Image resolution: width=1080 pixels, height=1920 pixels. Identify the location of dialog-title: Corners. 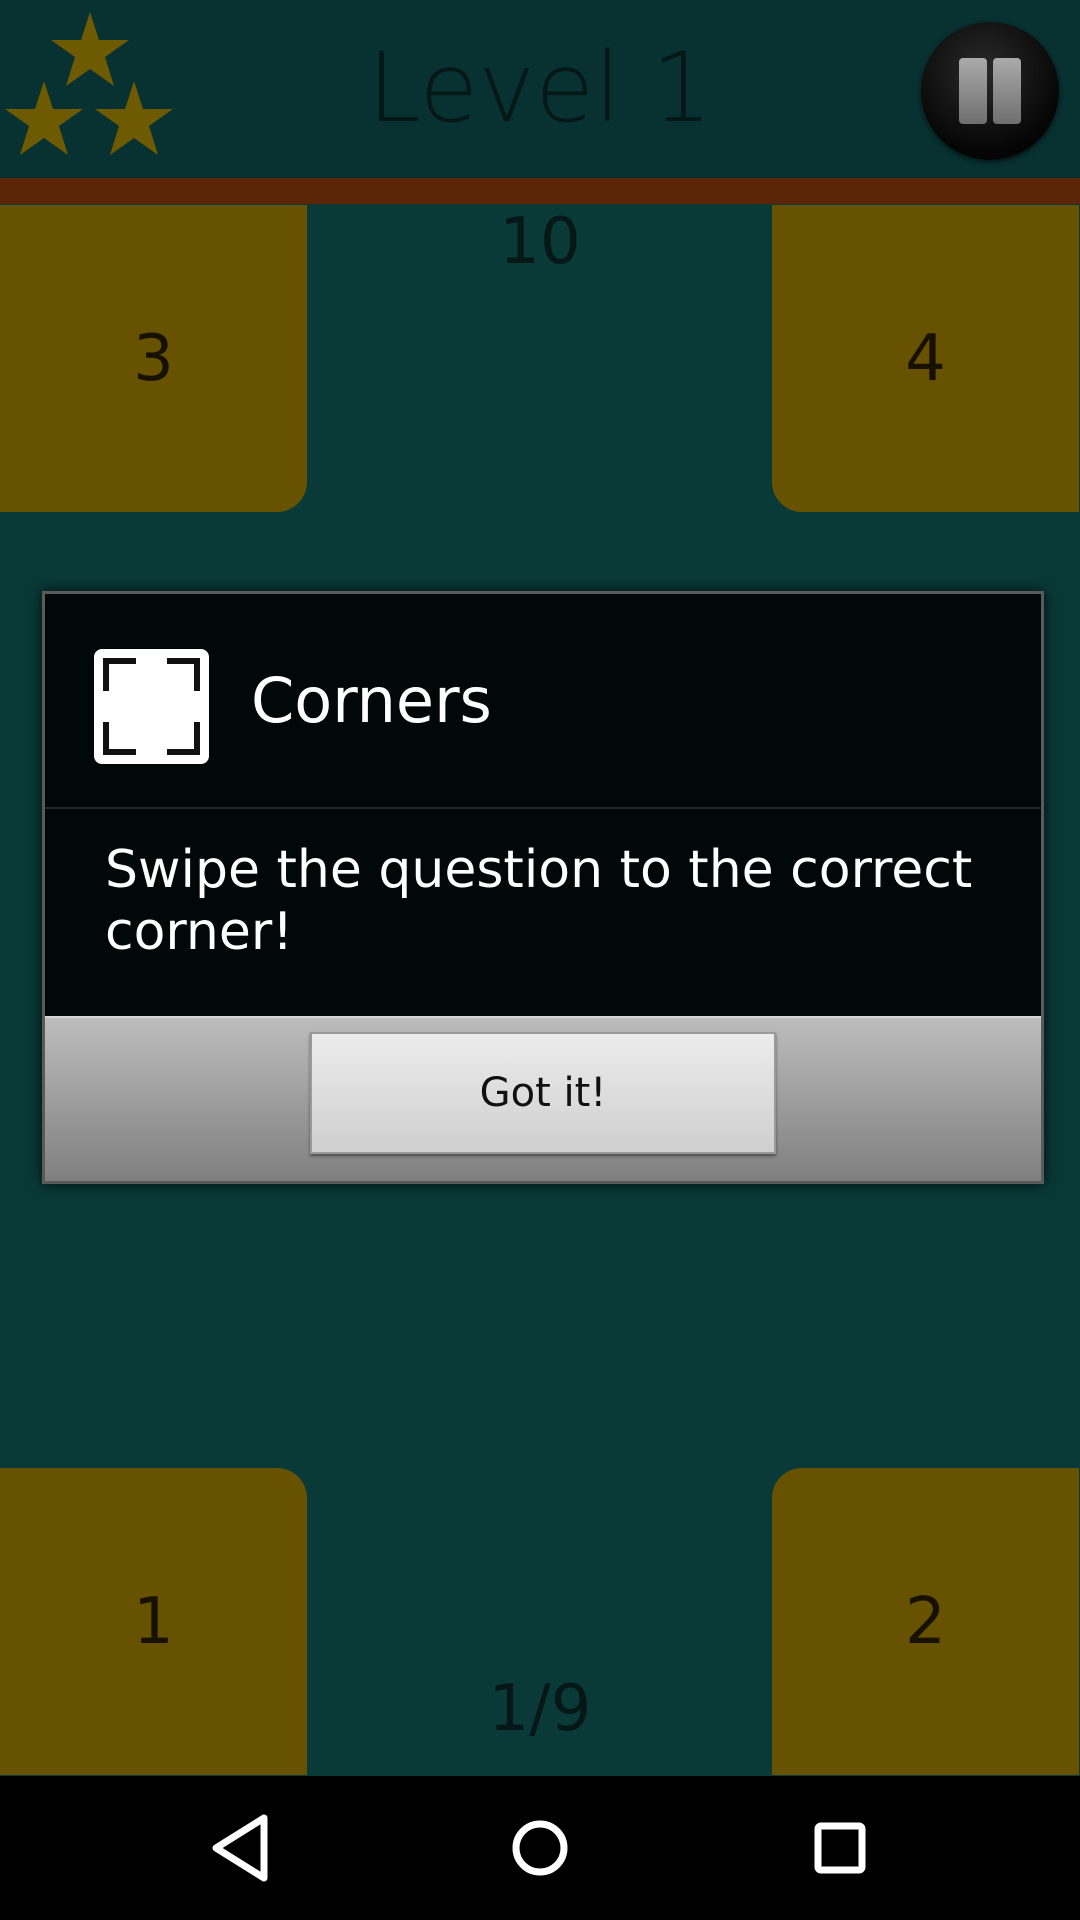
(371, 700).